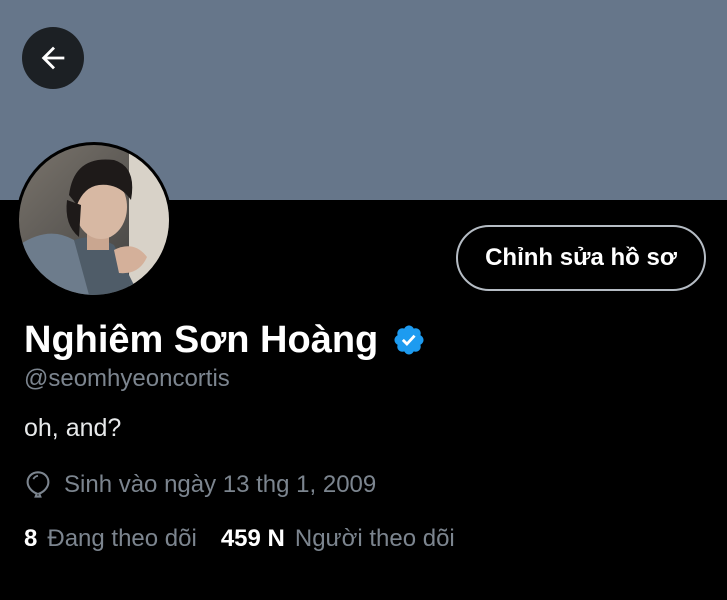 The image size is (727, 600). Describe the element at coordinates (220, 484) in the screenshot. I see `birth-date-text: Sinh vào ngày 13 thg 1, 2009` at that location.